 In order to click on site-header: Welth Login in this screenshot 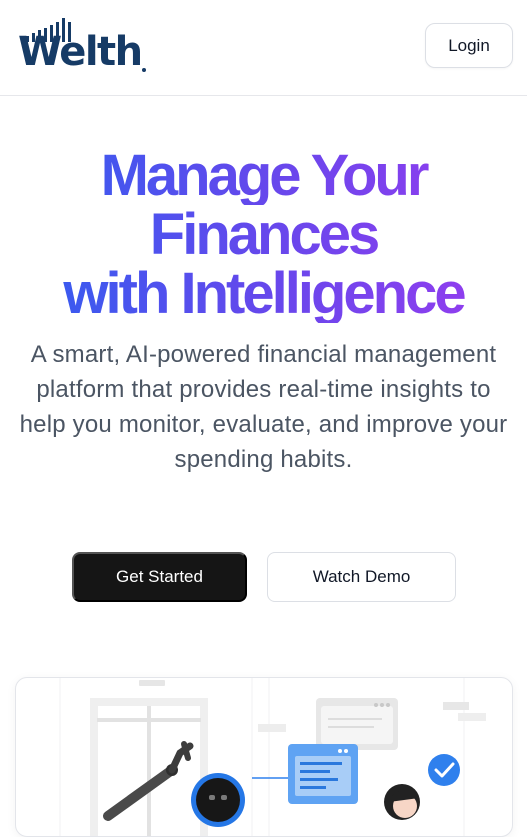, I will do `click(263, 48)`.